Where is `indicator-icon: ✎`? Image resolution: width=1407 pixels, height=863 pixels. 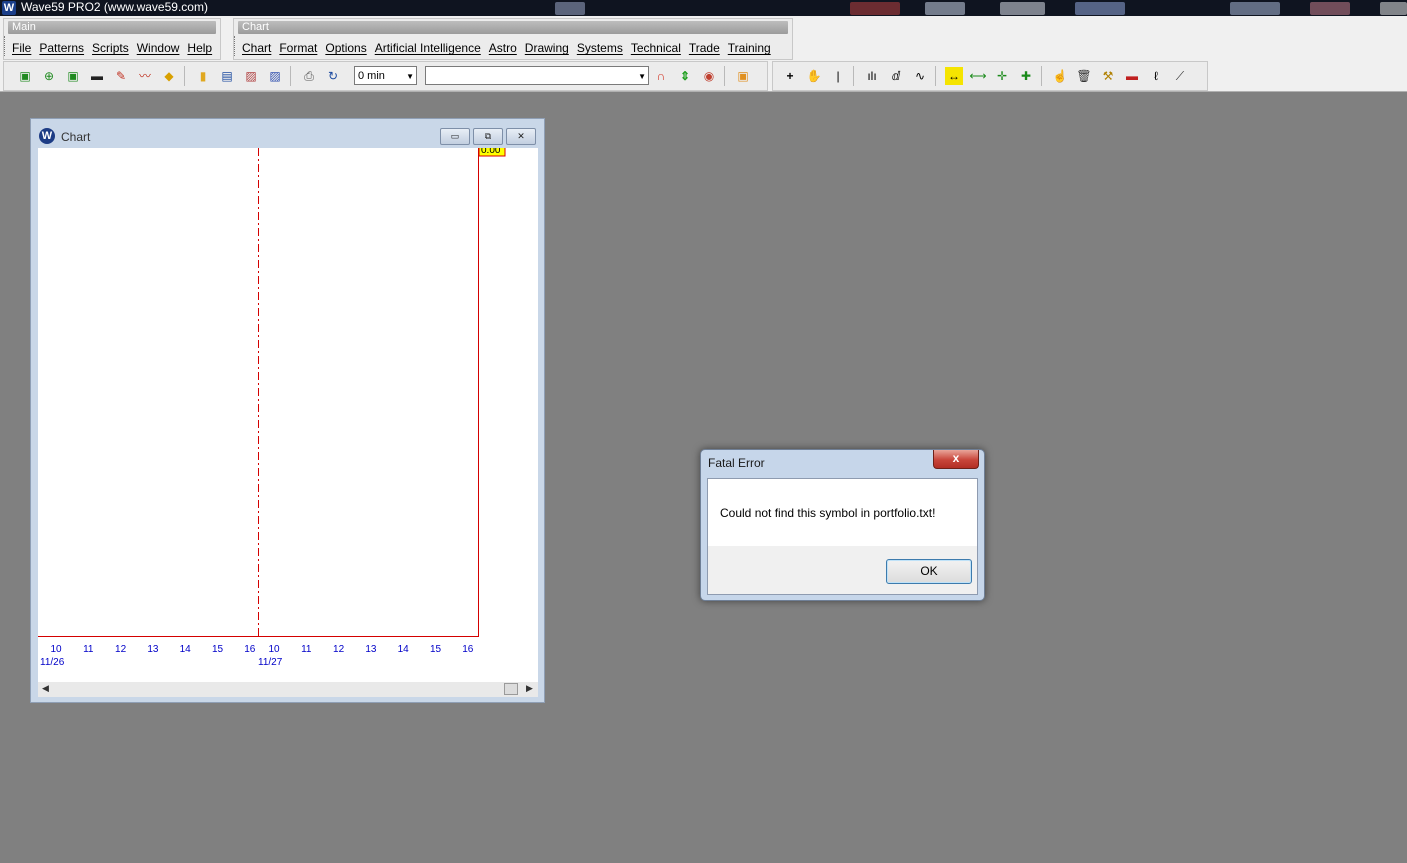 indicator-icon: ✎ is located at coordinates (121, 76).